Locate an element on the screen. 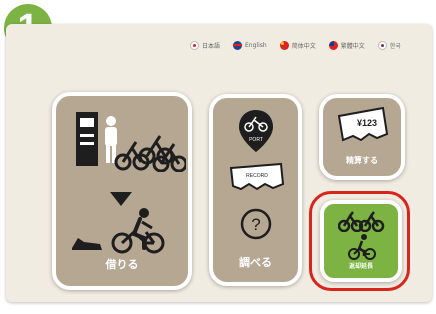 This screenshot has width=436, height=314. rent-label: 借りる is located at coordinates (122, 264).